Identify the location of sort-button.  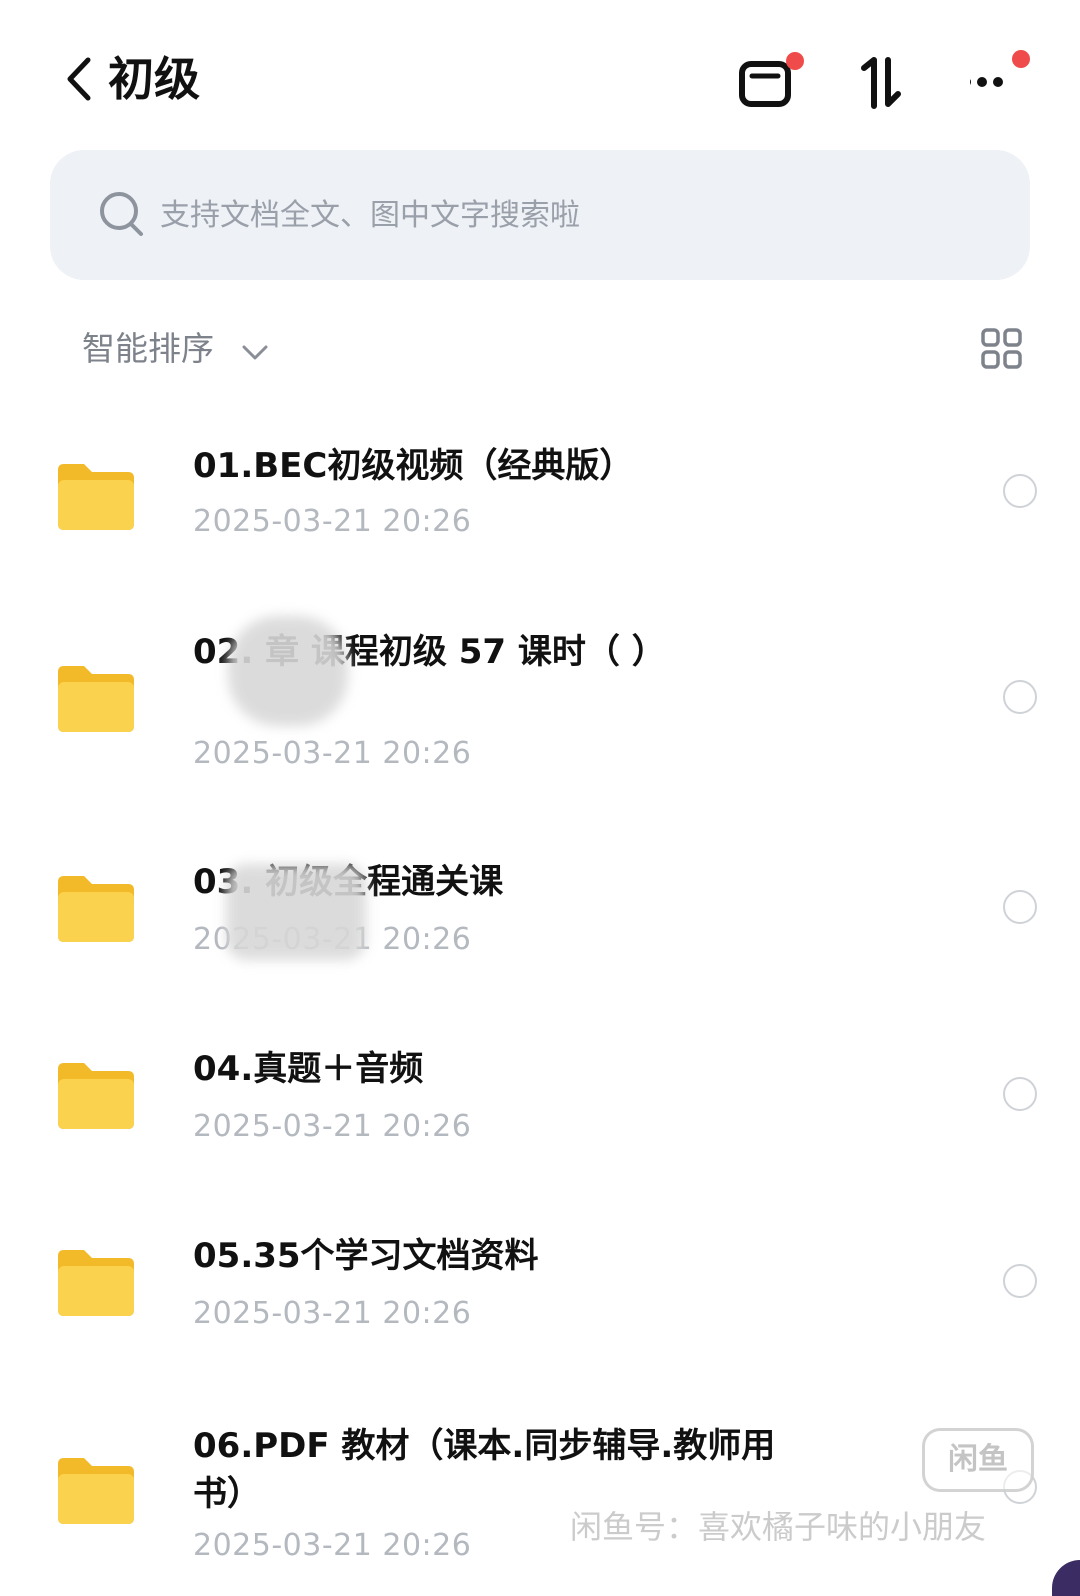
(890, 82).